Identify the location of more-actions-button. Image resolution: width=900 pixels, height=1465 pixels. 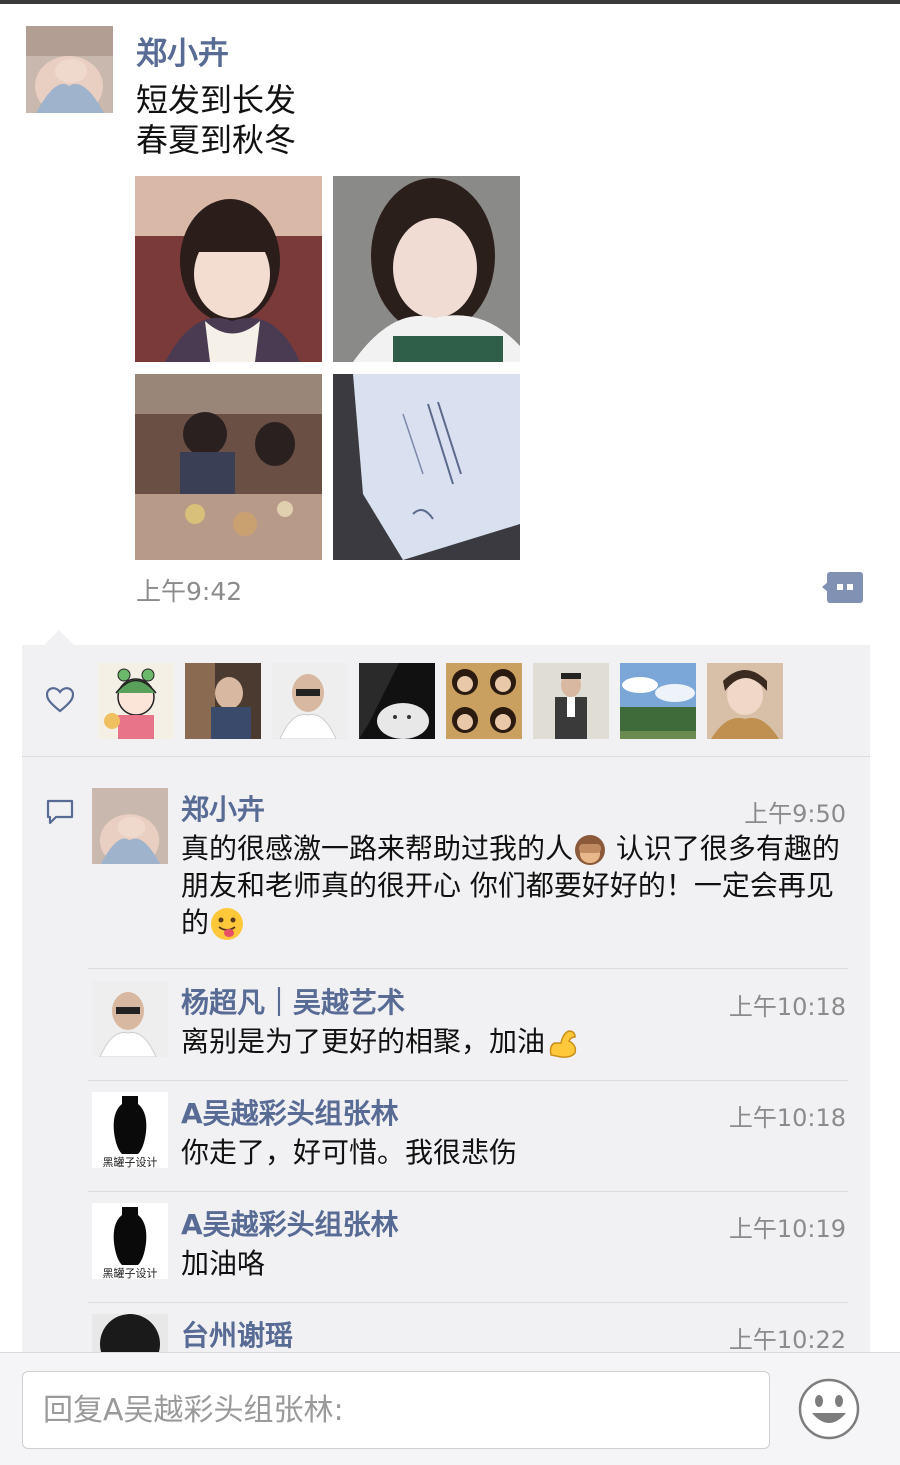
(842, 587).